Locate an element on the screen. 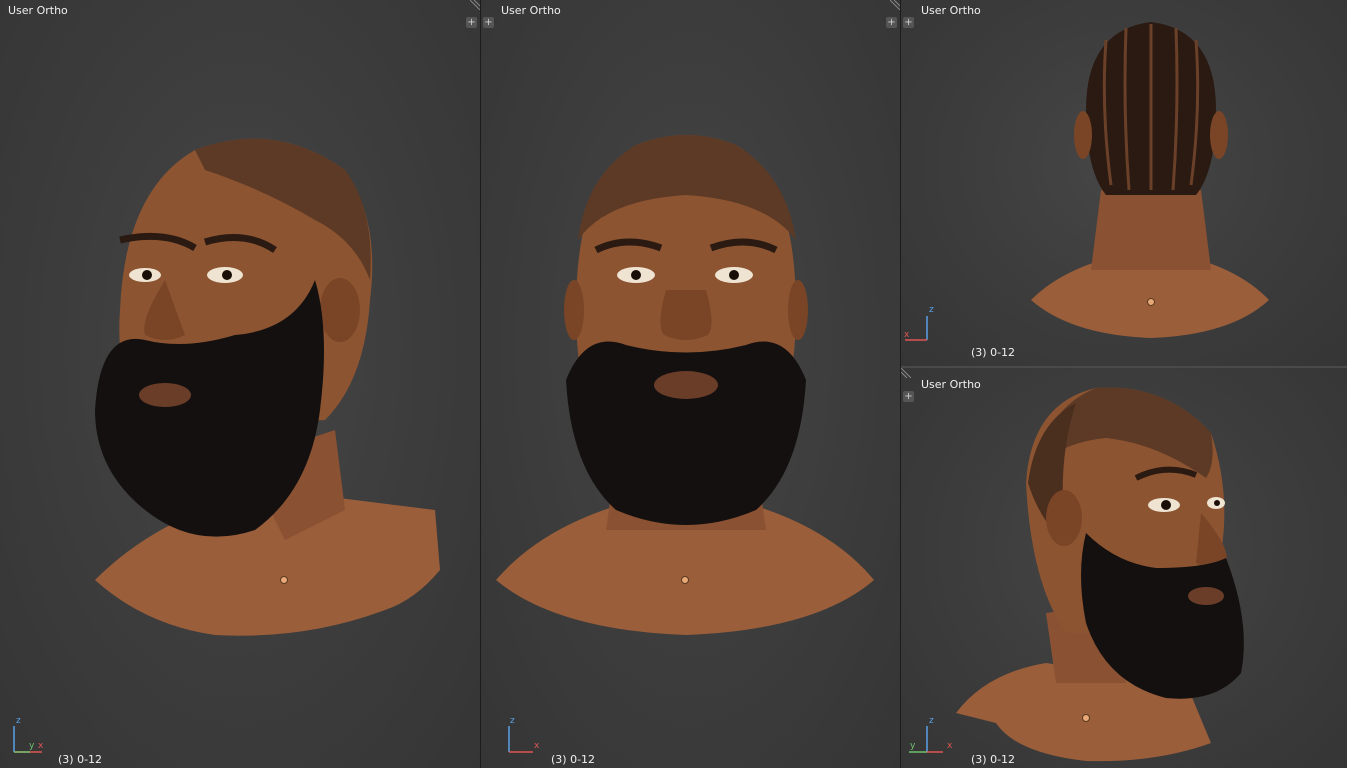 The height and width of the screenshot is (768, 1347). head-model-back is located at coordinates (1151, 180).